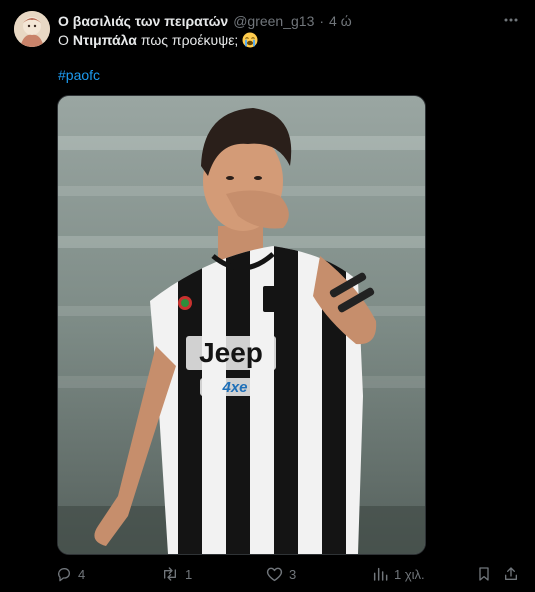 This screenshot has width=535, height=592. What do you see at coordinates (511, 20) in the screenshot?
I see `more-icon` at bounding box center [511, 20].